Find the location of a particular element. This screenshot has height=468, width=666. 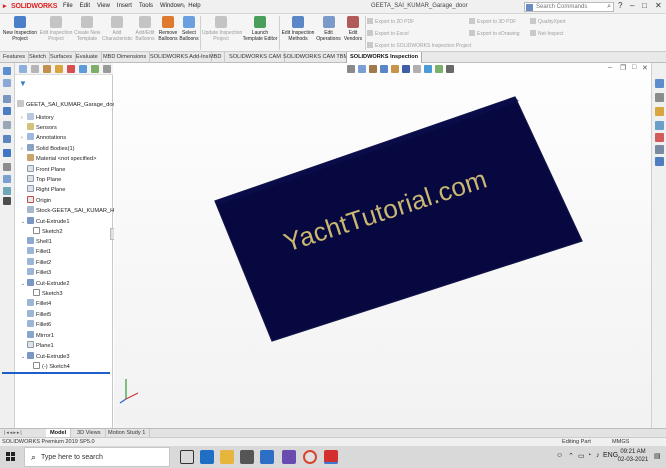

zoom-area-icon is located at coordinates (362, 69).